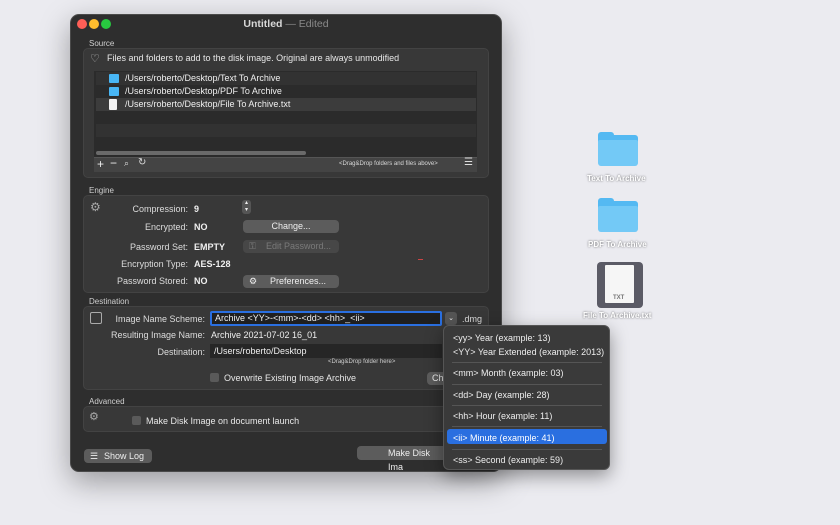 The width and height of the screenshot is (840, 525). What do you see at coordinates (508, 373) in the screenshot?
I see `menu-item-month: <mm> Month (example: 03)` at bounding box center [508, 373].